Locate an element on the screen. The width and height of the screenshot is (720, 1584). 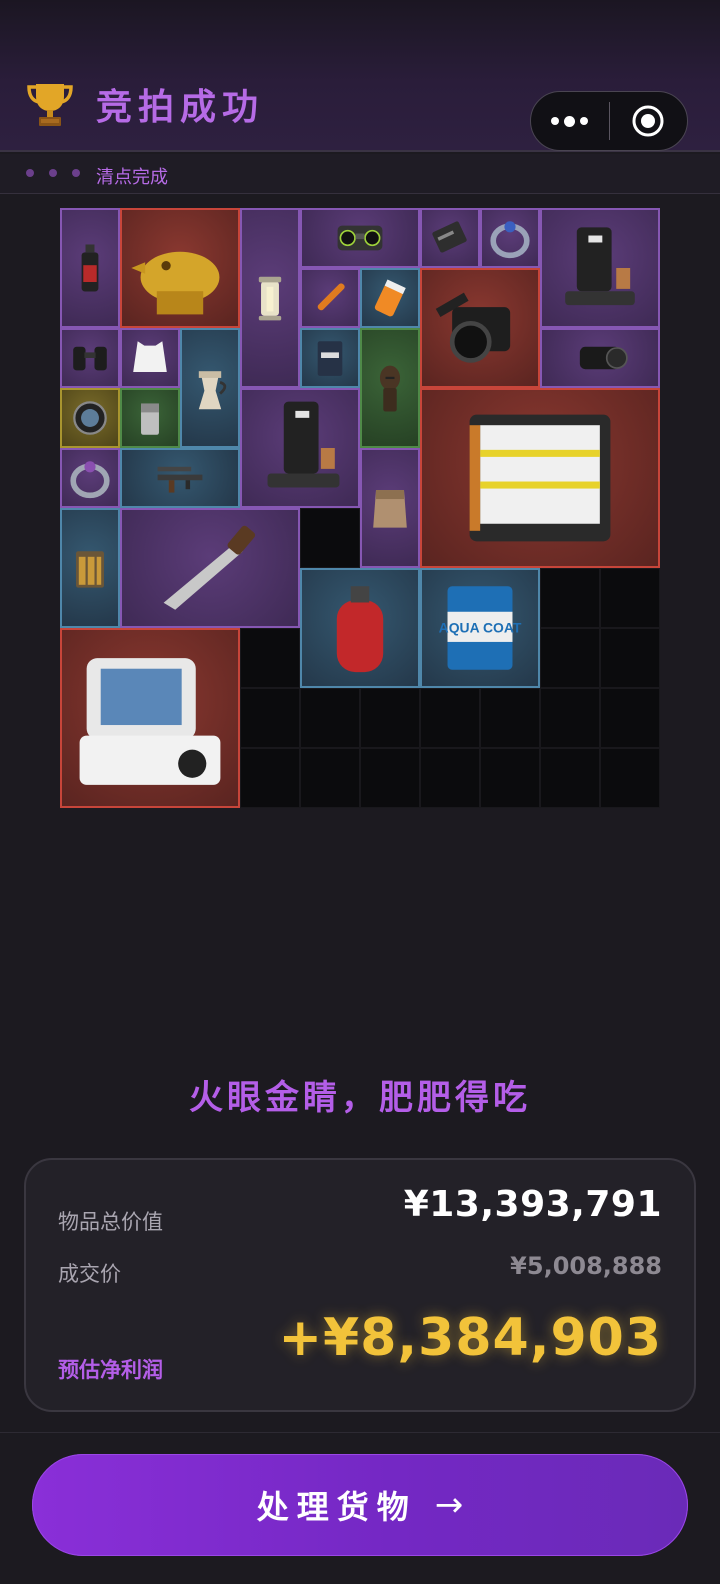
battery-pack-icon is located at coordinates (540, 478).